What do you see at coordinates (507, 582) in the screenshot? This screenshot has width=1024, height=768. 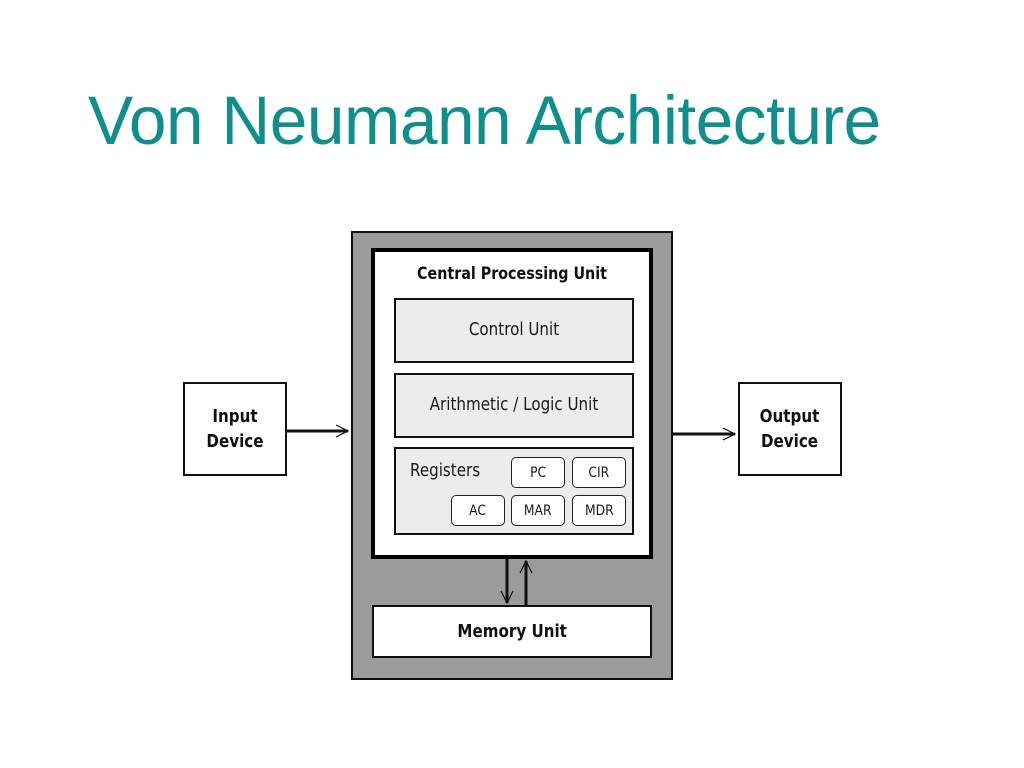 I see `arrow-cpu-to-memory` at bounding box center [507, 582].